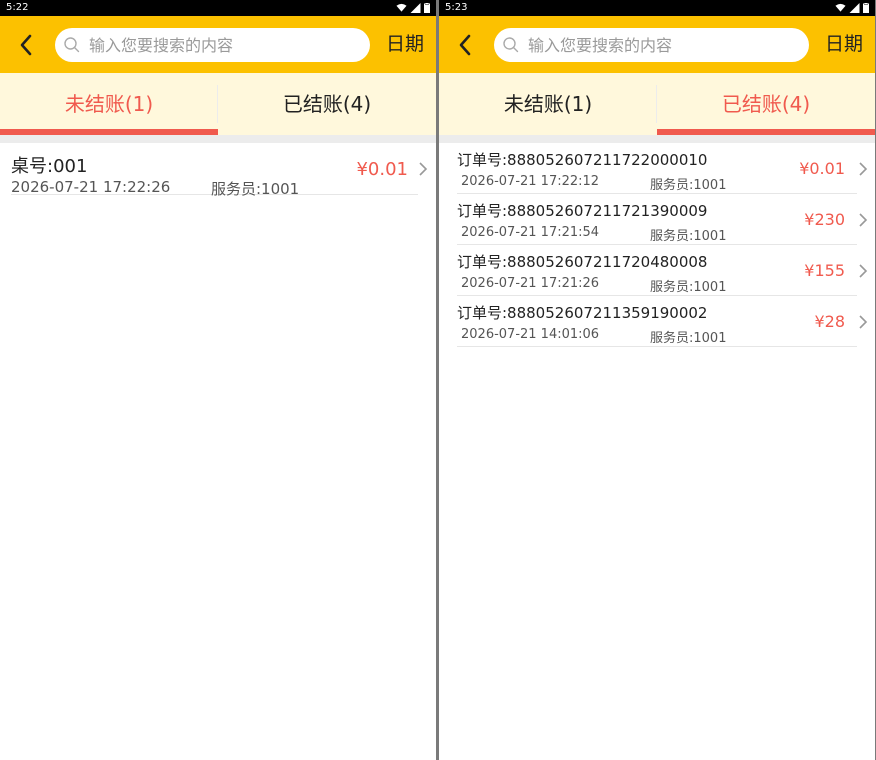  What do you see at coordinates (49, 166) in the screenshot?
I see `table-number: 桌号:001` at bounding box center [49, 166].